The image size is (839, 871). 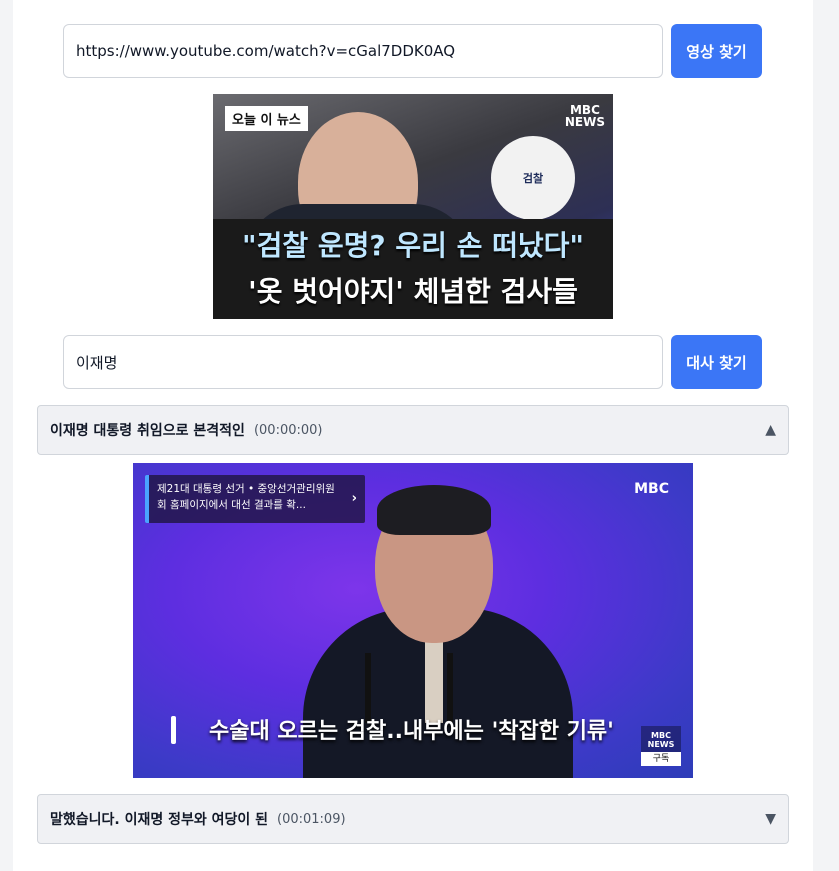 I want to click on result-title: 이재명 대통령 취임으로 본격적인, so click(x=147, y=431).